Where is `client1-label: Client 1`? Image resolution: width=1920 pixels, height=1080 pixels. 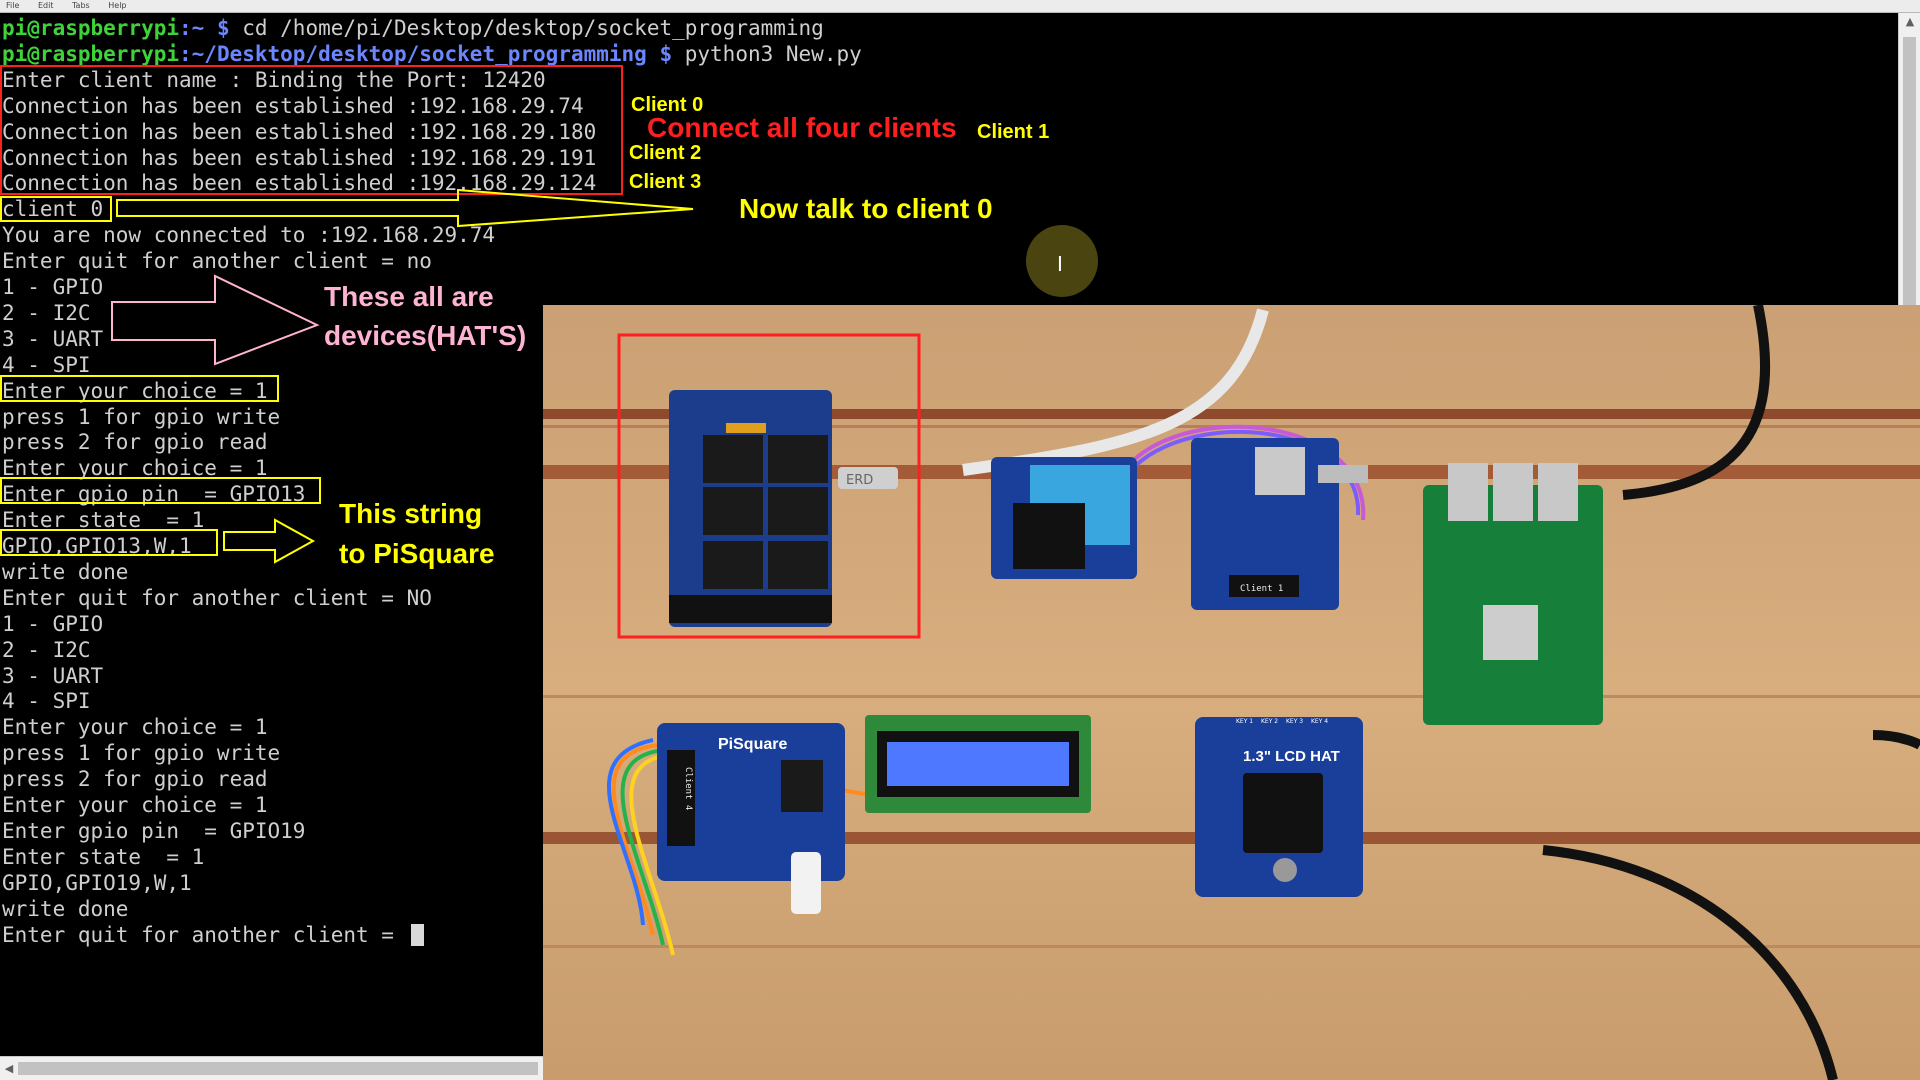 client1-label: Client 1 is located at coordinates (1013, 132).